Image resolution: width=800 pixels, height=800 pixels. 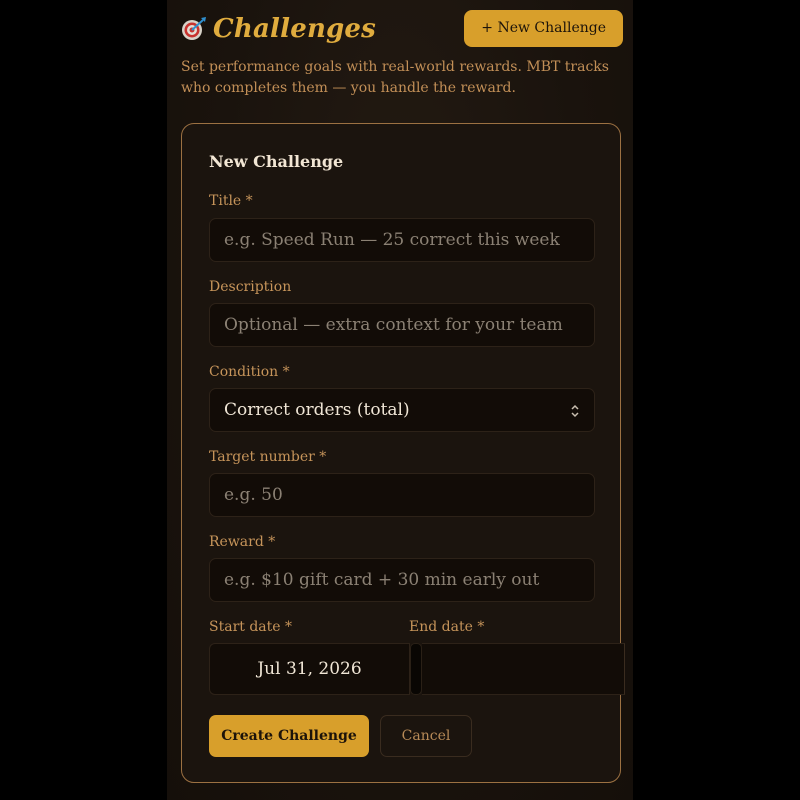 I want to click on end-date-label: End date *, so click(x=447, y=627).